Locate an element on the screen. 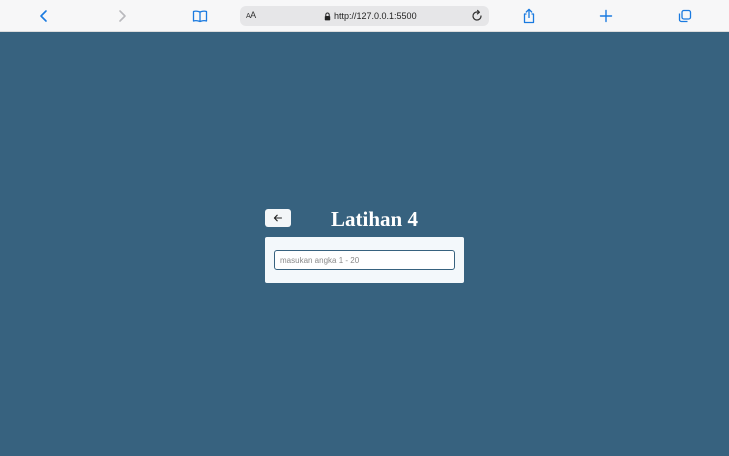 The height and width of the screenshot is (456, 729). lock-icon is located at coordinates (327, 16).